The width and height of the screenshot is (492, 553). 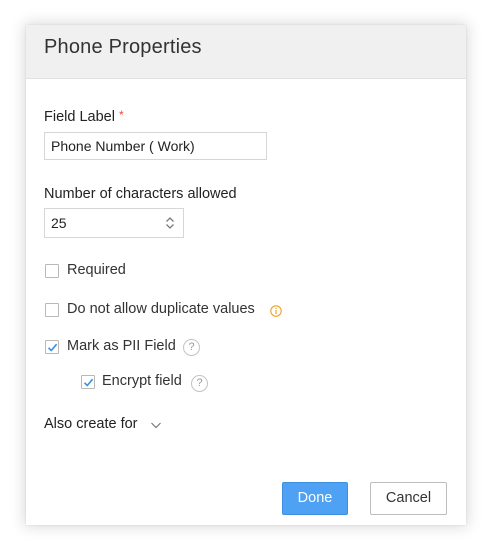 I want to click on encrypt-help-icon: ?, so click(x=199, y=383).